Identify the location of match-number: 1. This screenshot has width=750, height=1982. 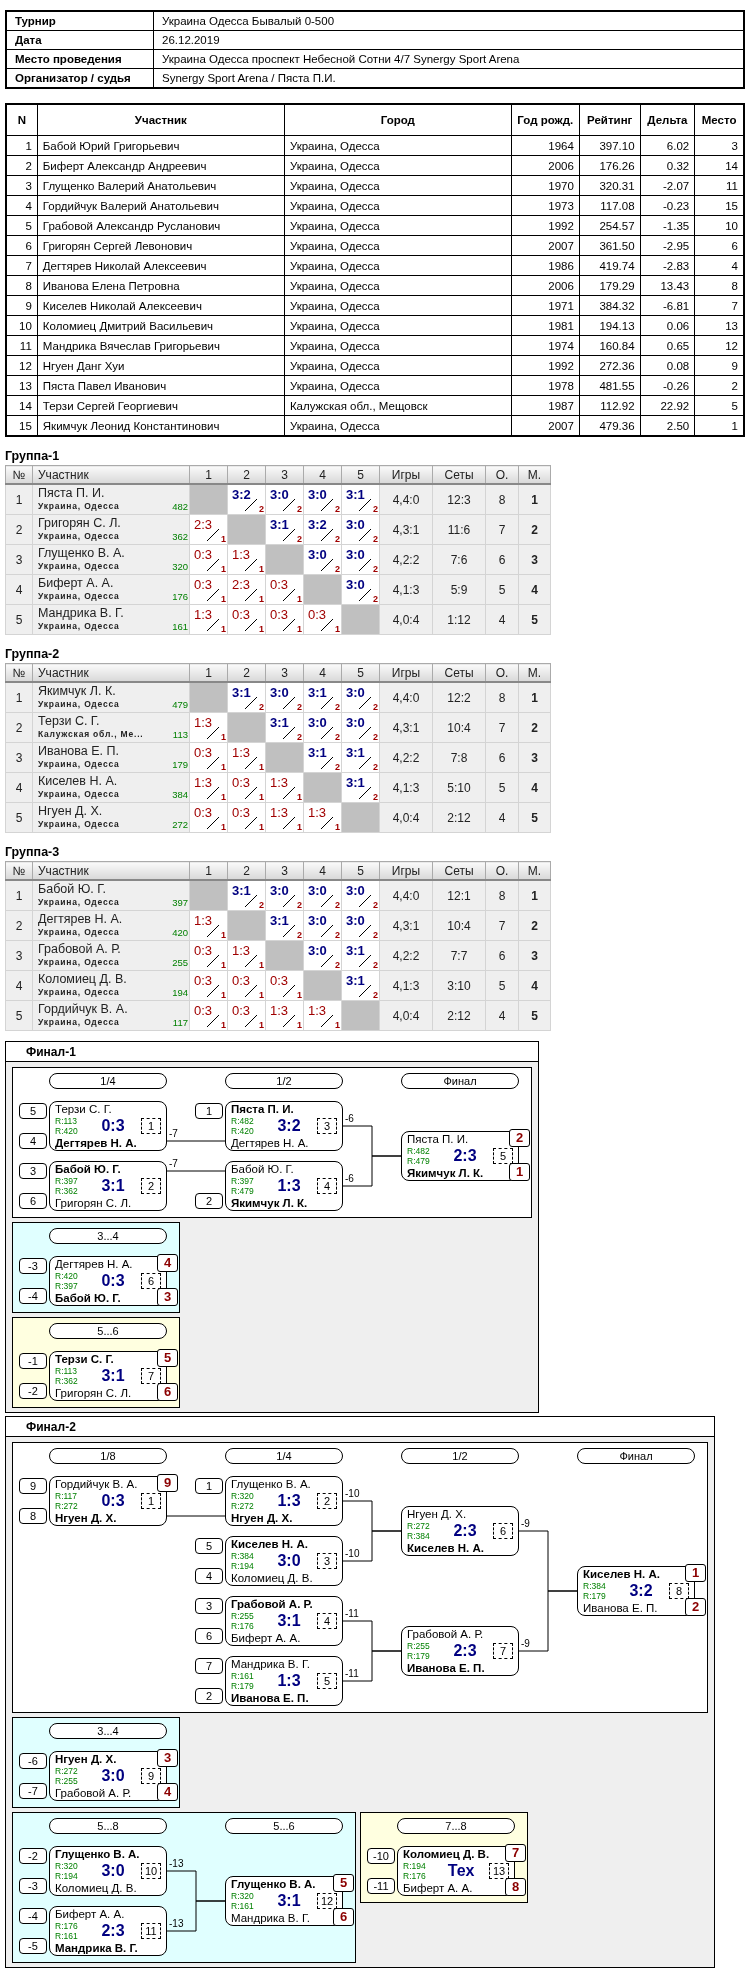
(151, 1126).